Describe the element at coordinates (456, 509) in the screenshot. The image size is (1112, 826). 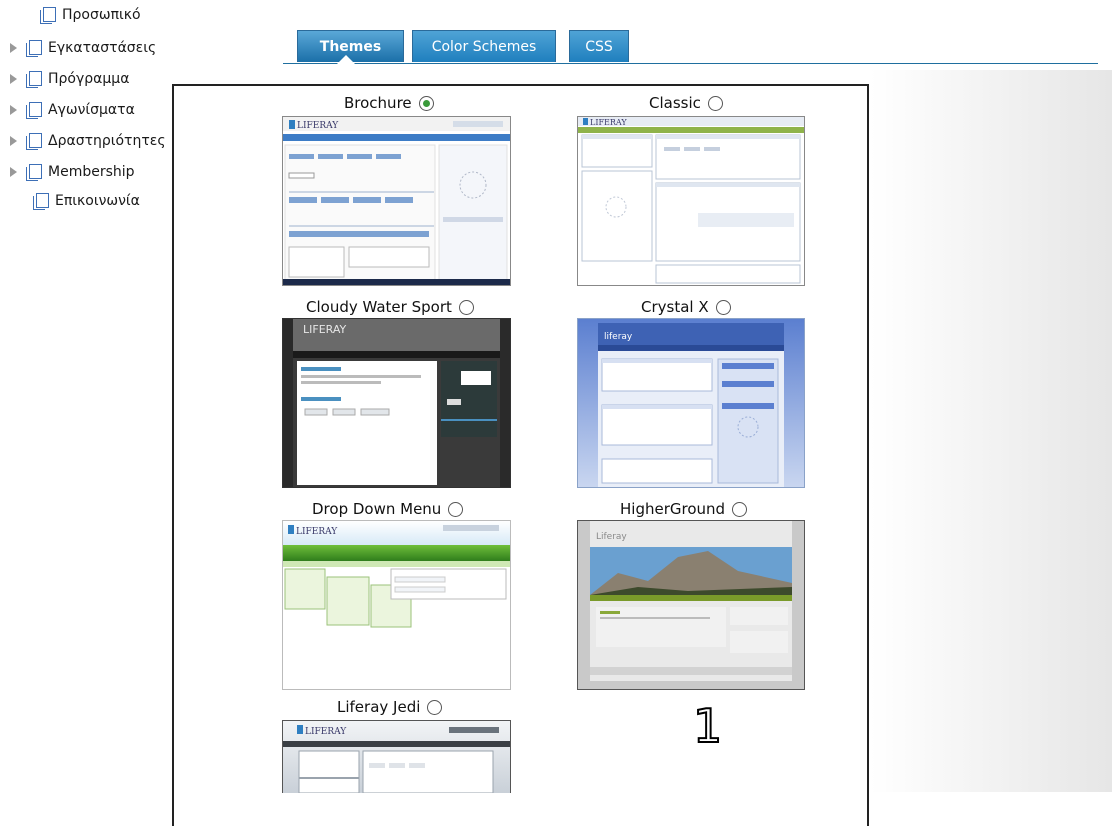
I see `theme-radio-drop-down-menu` at that location.